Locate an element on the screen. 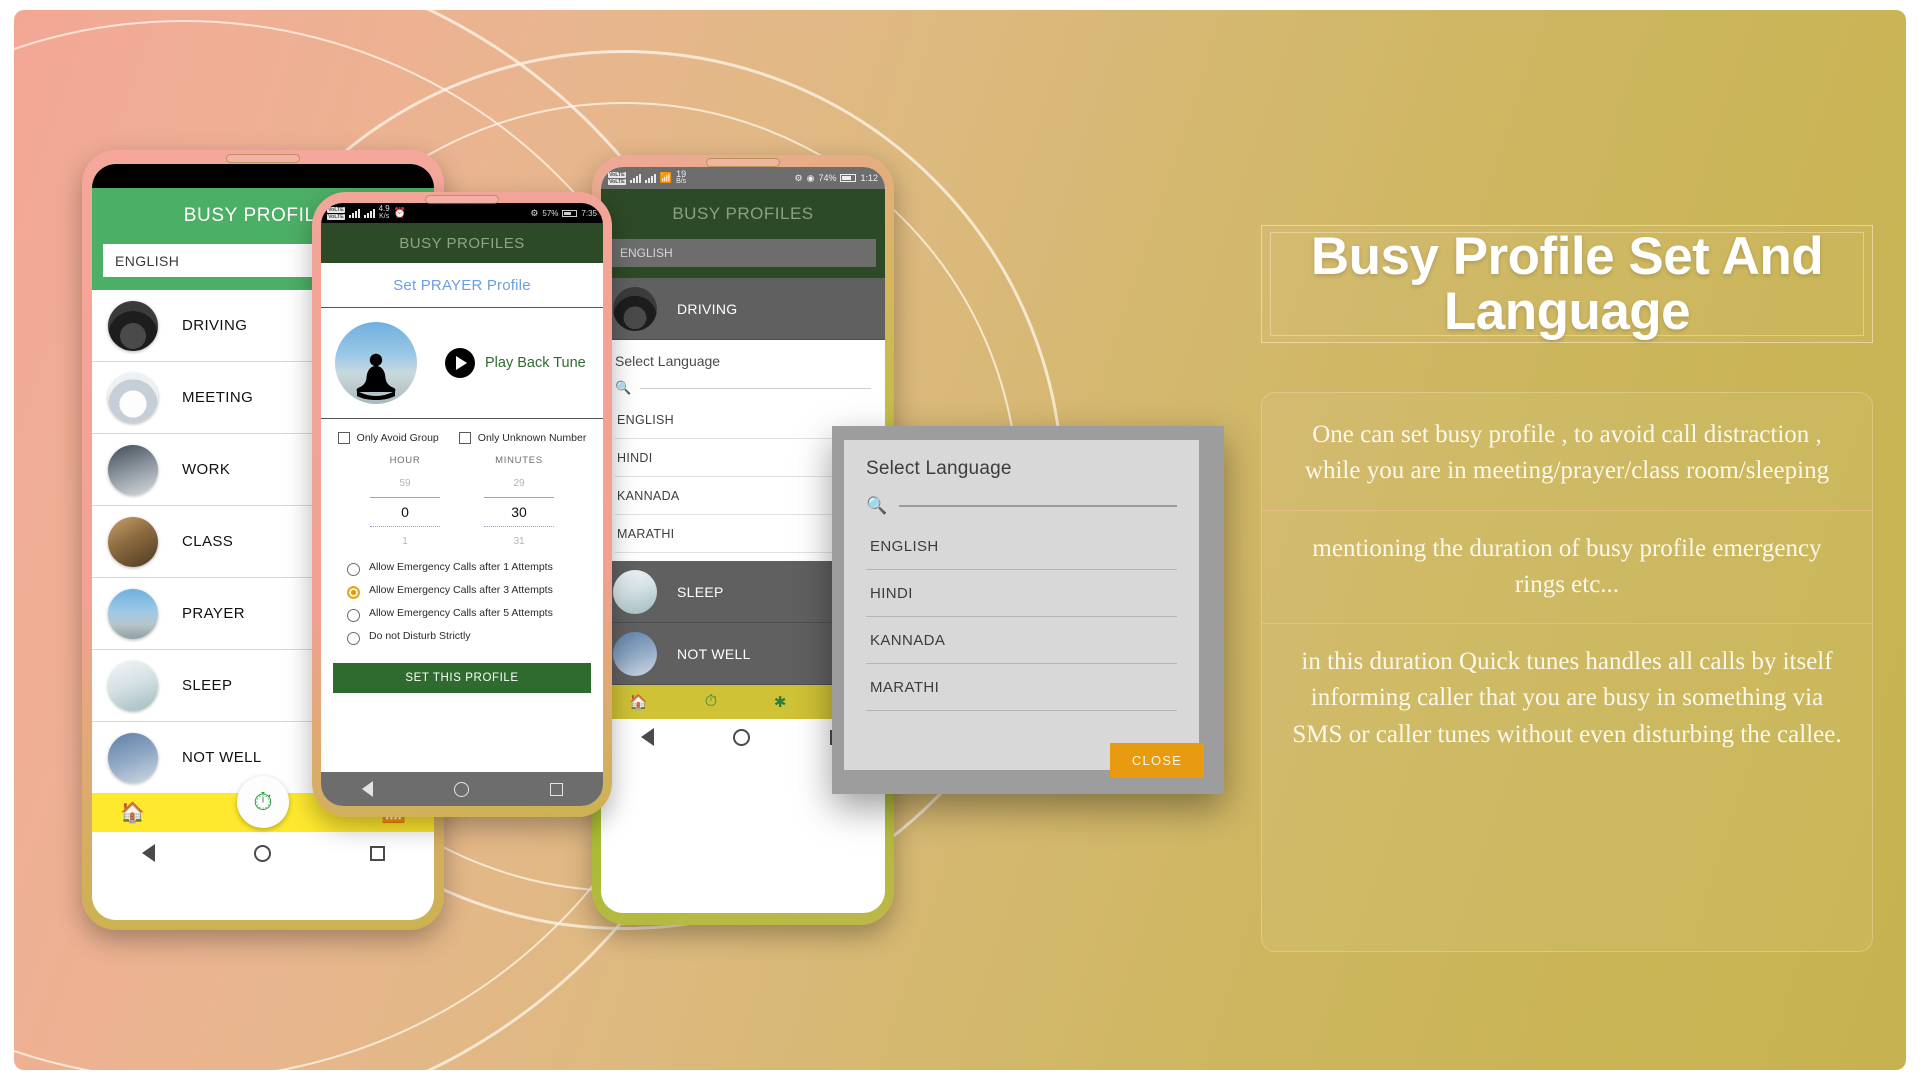  search-icon: 🔍 is located at coordinates (623, 387).